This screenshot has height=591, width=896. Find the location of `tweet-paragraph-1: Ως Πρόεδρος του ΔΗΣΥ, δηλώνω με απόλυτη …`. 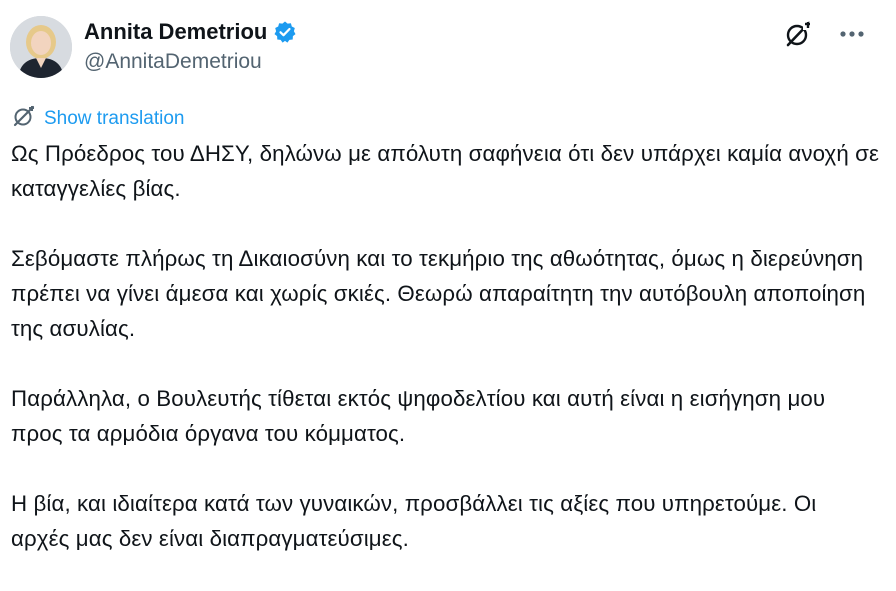

tweet-paragraph-1: Ως Πρόεδρος του ΔΗΣΥ, δηλώνω με απόλυτη … is located at coordinates (445, 171).